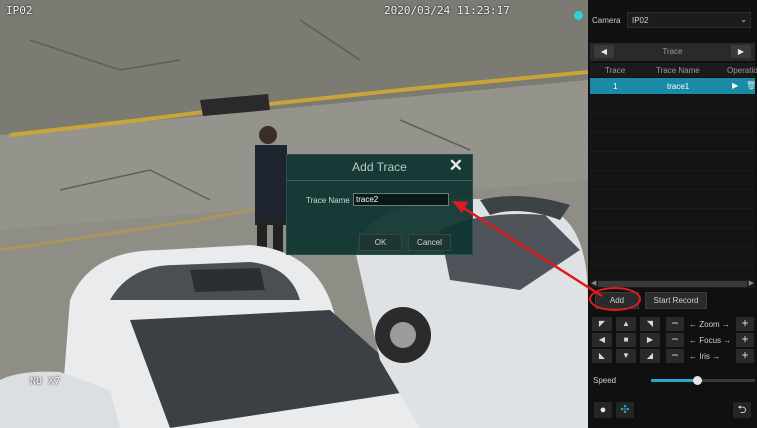 The height and width of the screenshot is (428, 757). What do you see at coordinates (751, 283) in the screenshot?
I see `scroll-right-icon: ▶` at bounding box center [751, 283].